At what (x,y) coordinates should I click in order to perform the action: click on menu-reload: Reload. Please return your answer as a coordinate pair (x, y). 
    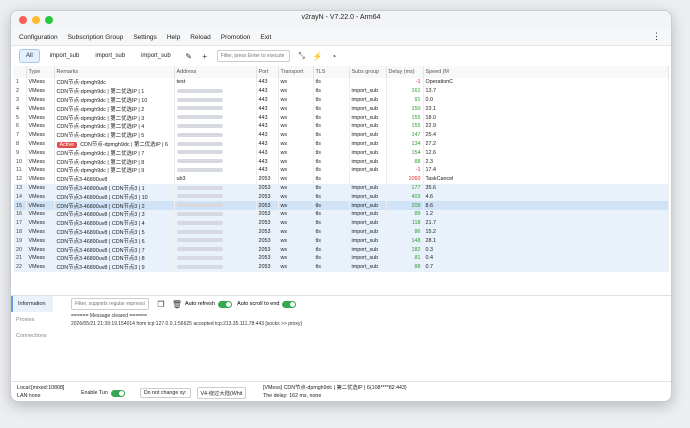
    Looking at the image, I should click on (200, 37).